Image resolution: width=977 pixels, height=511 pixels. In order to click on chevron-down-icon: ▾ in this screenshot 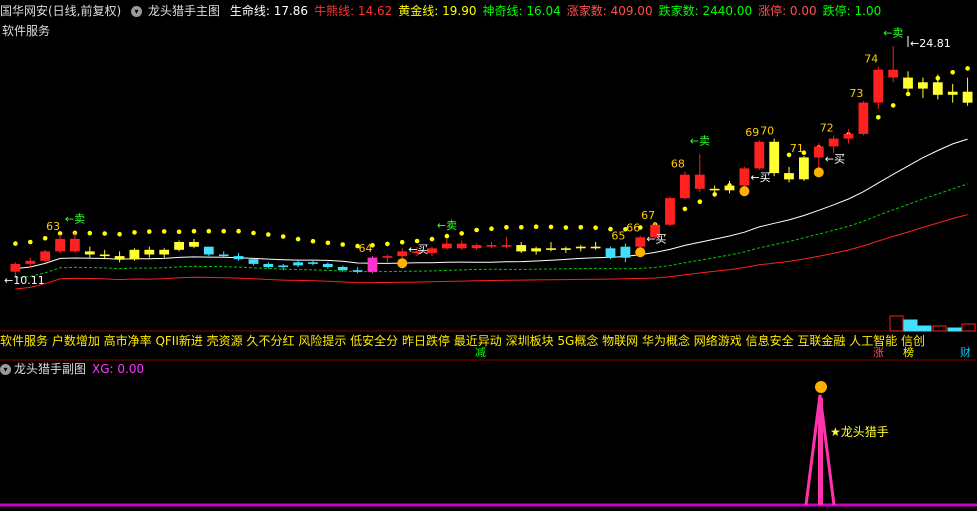, I will do `click(5, 369)`.